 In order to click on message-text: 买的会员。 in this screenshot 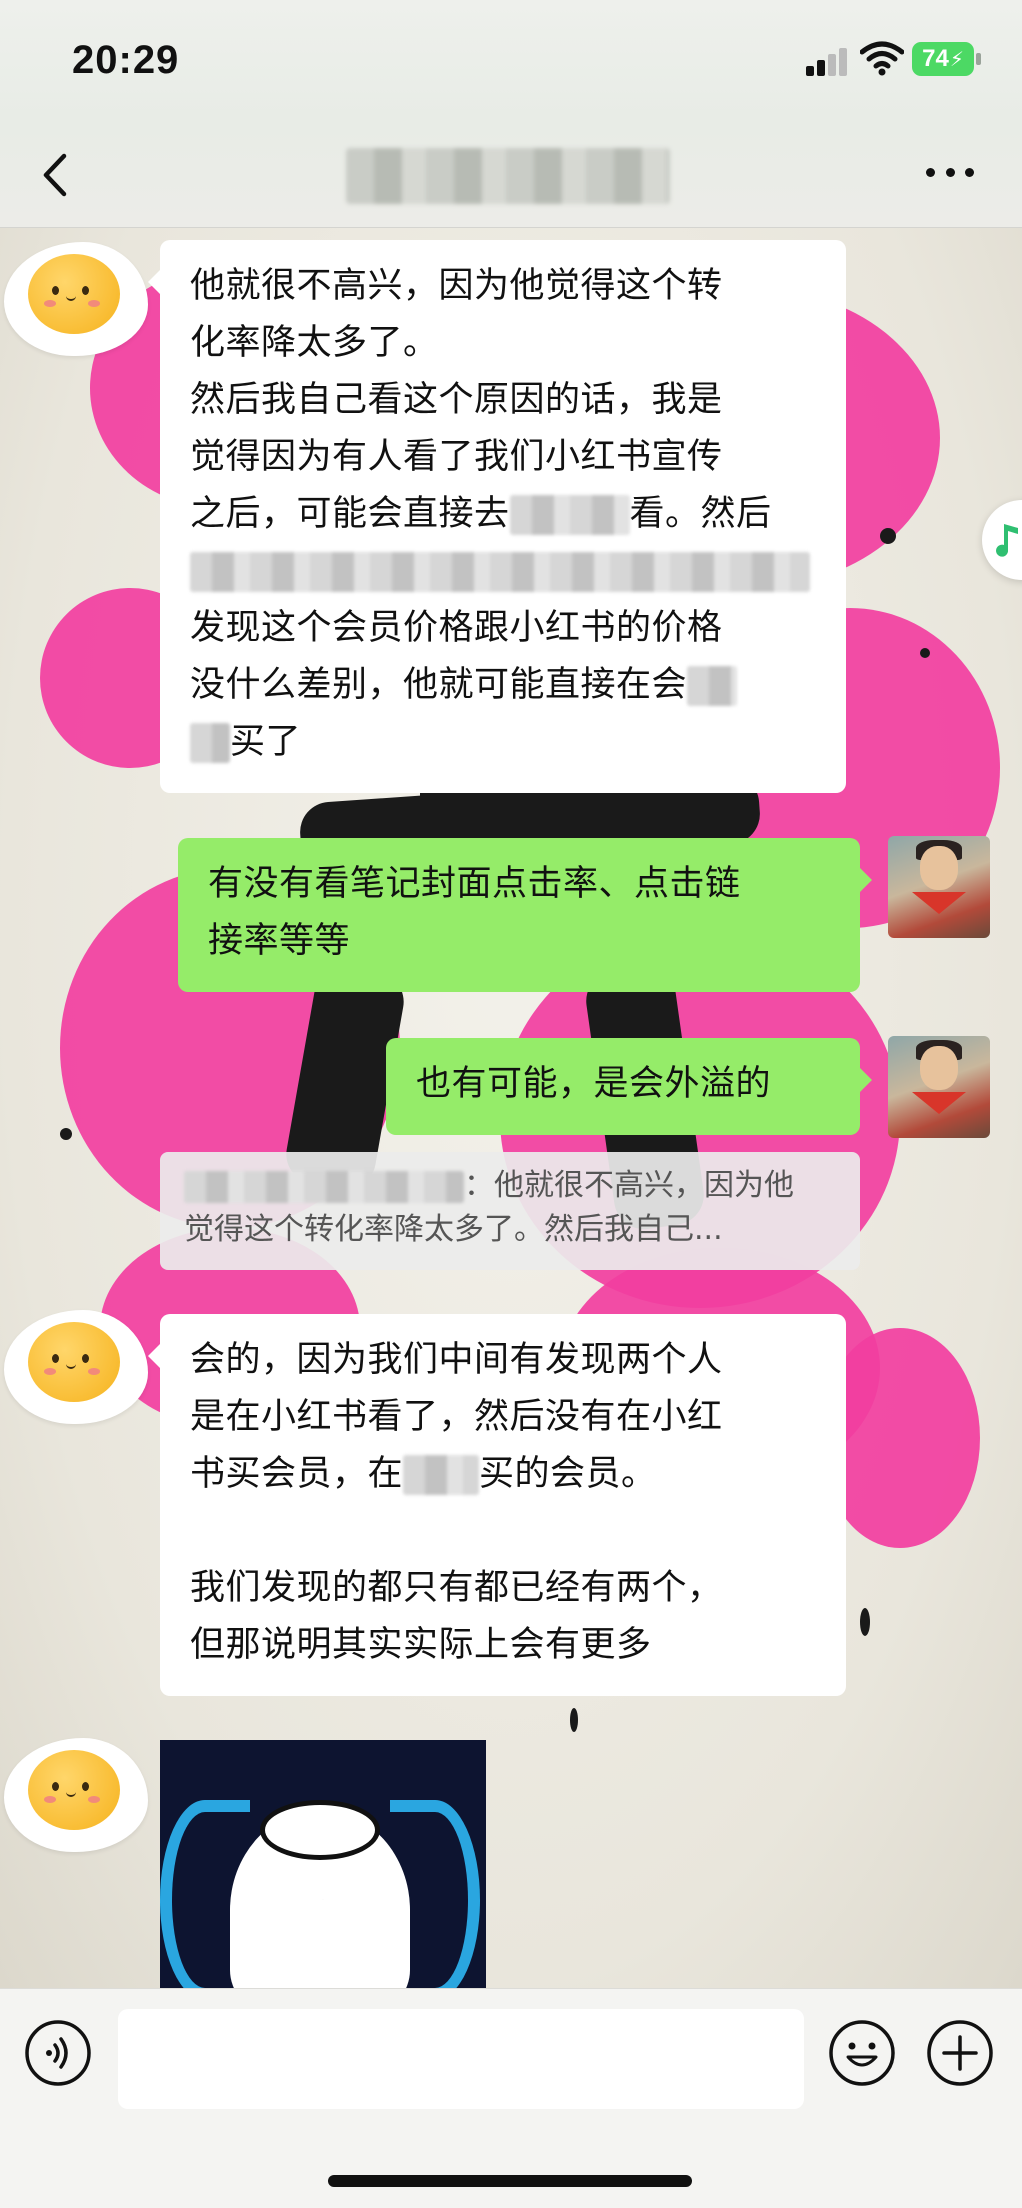, I will do `click(568, 1474)`.